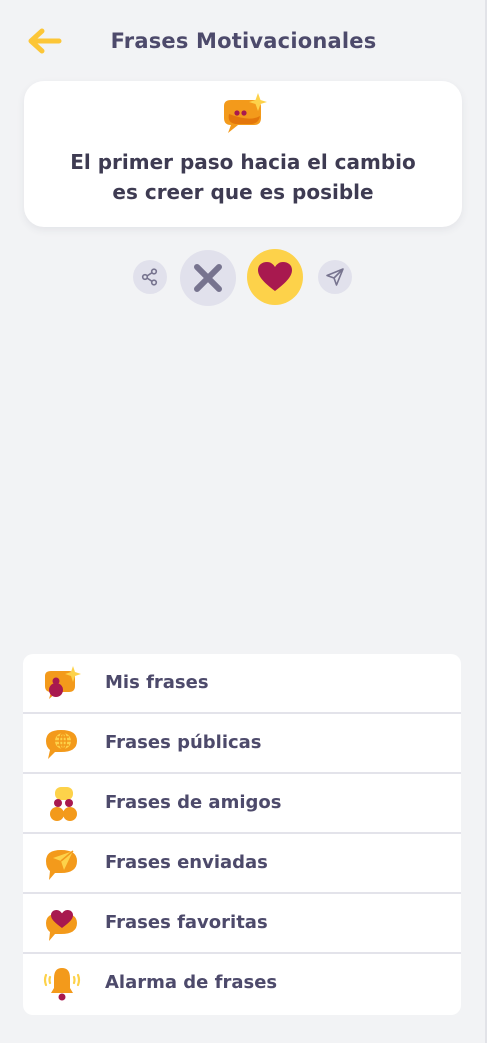 The height and width of the screenshot is (1043, 487). I want to click on dismiss-button, so click(208, 278).